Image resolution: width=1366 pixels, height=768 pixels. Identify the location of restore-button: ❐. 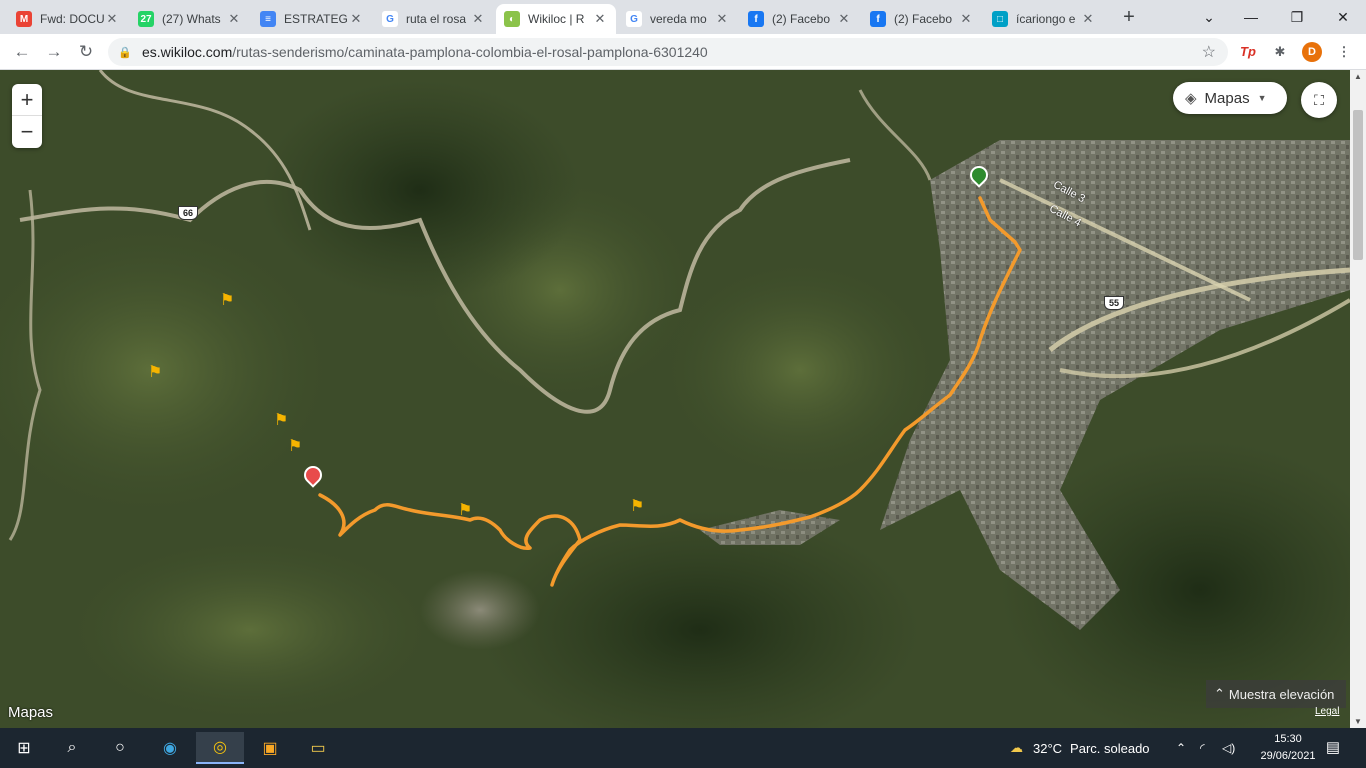
(1297, 17).